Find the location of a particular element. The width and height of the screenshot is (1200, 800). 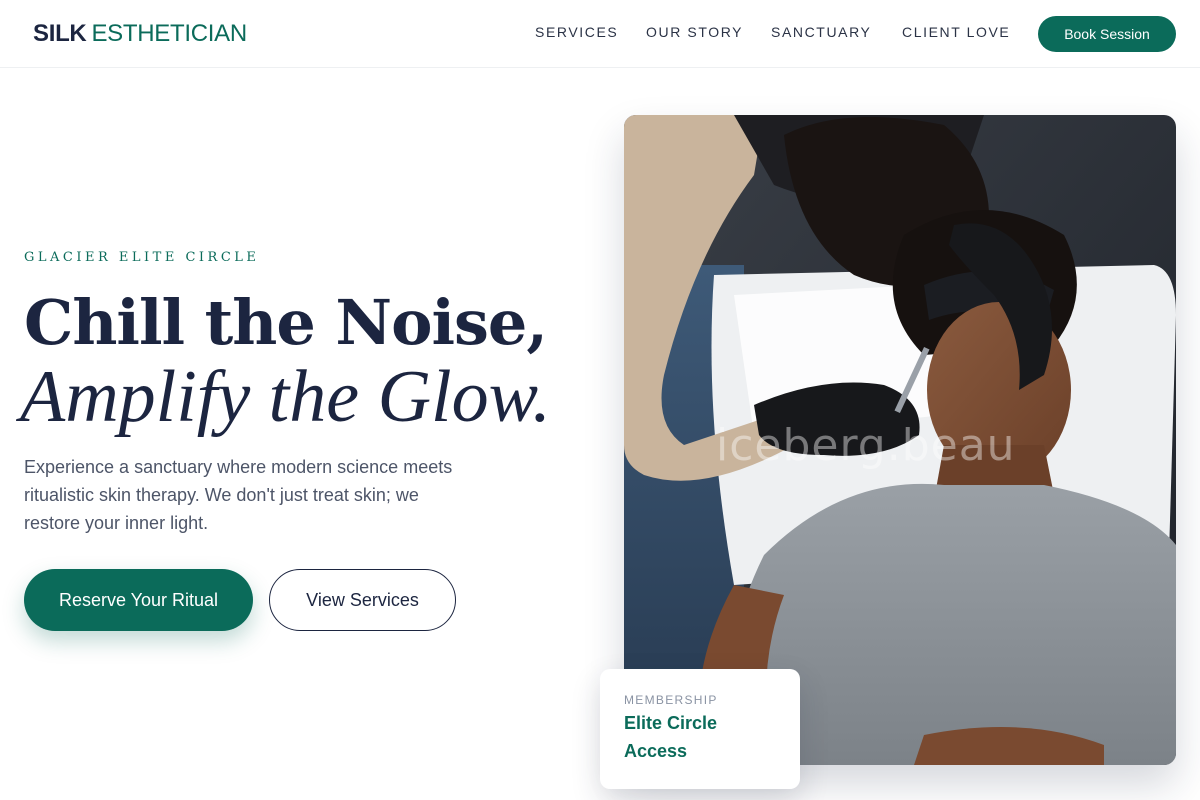

nav-link-services: SERVICES is located at coordinates (576, 34).